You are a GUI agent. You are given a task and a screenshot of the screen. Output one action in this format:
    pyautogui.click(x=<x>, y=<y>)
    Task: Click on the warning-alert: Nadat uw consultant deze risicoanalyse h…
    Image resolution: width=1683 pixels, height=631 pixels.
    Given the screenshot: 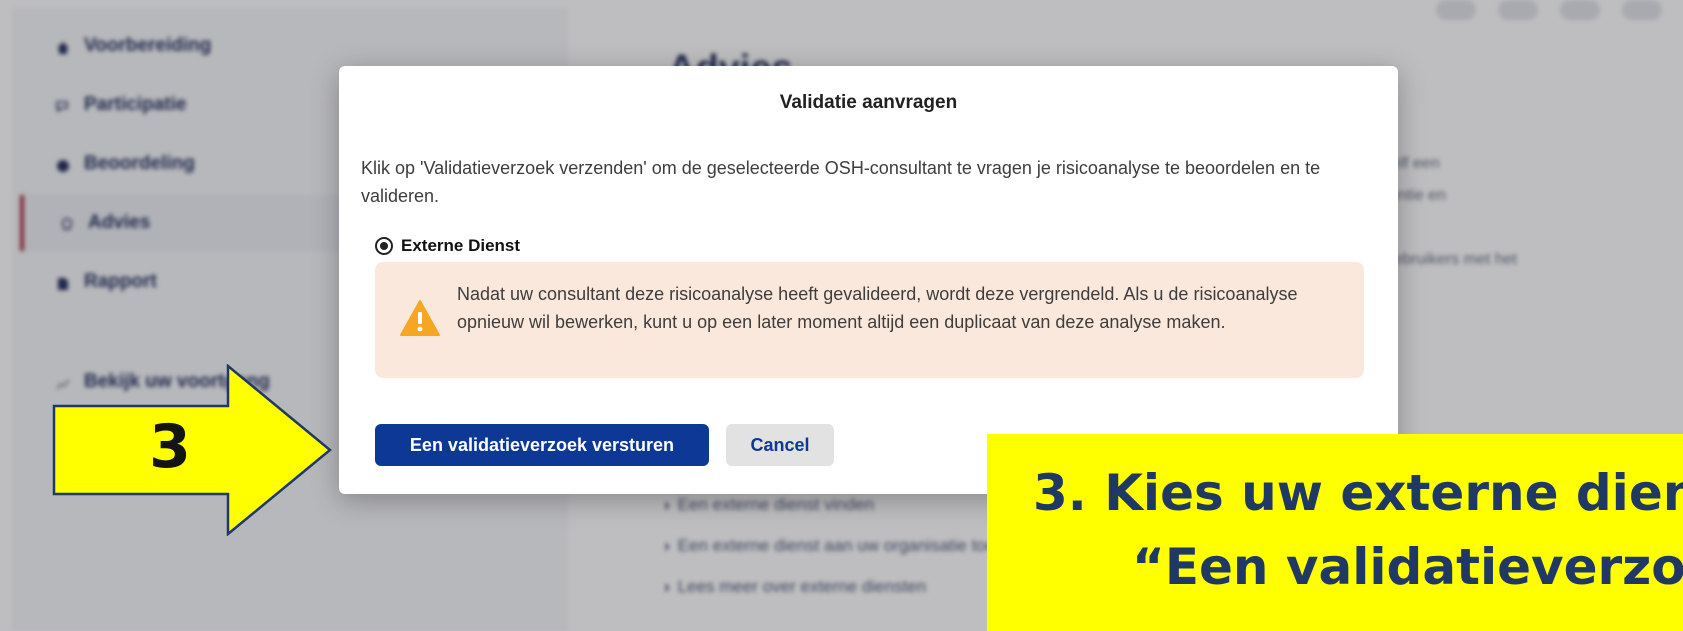 What is the action you would take?
    pyautogui.click(x=869, y=320)
    